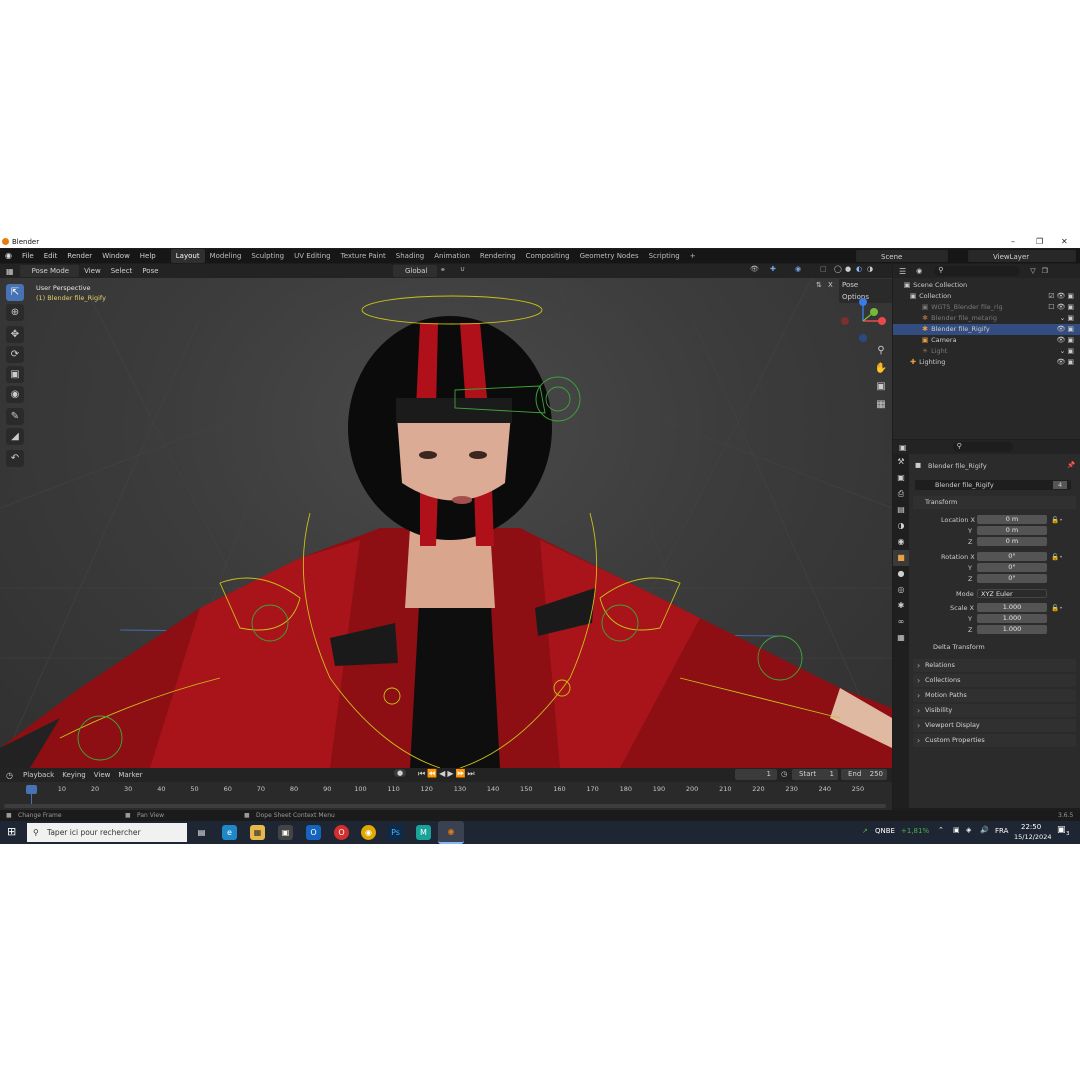 The height and width of the screenshot is (1080, 1080). What do you see at coordinates (1068, 351) in the screenshot?
I see `row-toggles-icon: ⌄▣` at bounding box center [1068, 351].